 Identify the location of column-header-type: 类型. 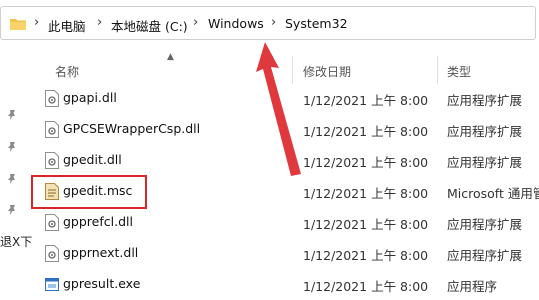
(459, 71).